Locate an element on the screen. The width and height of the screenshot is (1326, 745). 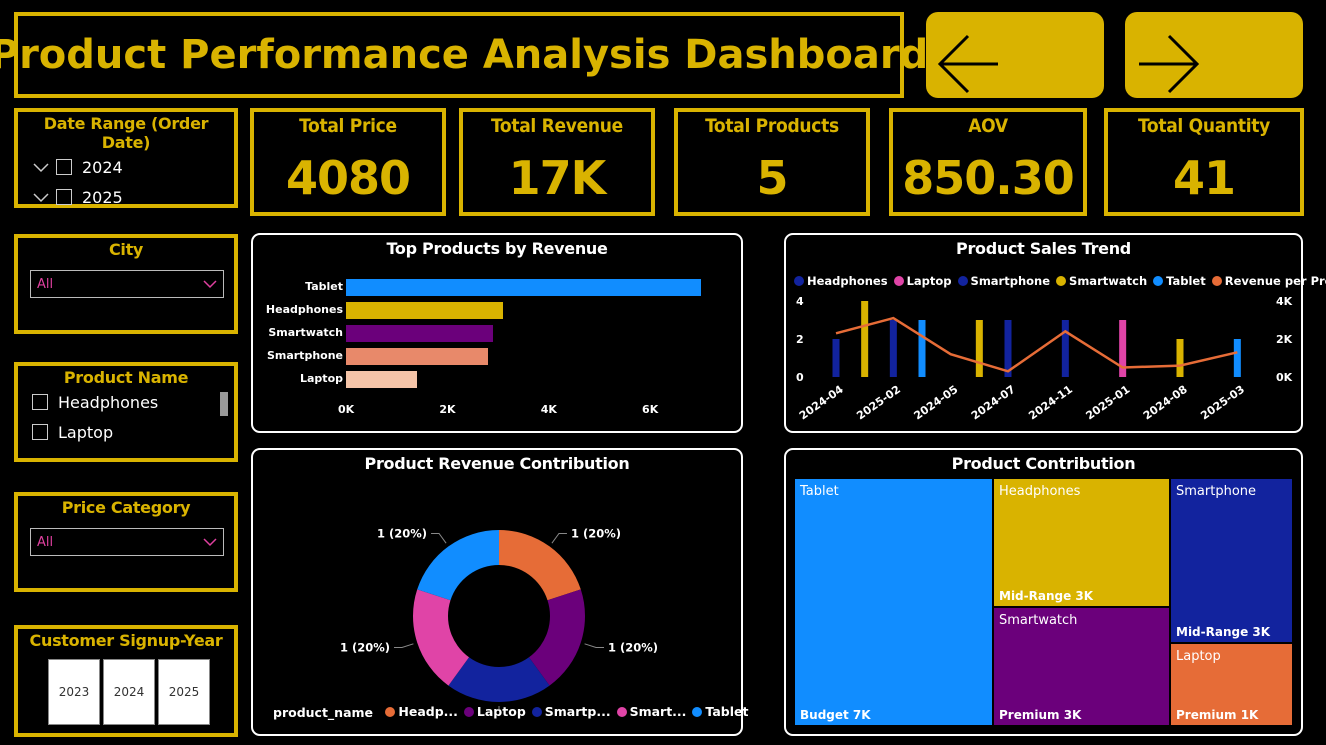
slicer-title: Customer Signup-Year is located at coordinates (126, 640).